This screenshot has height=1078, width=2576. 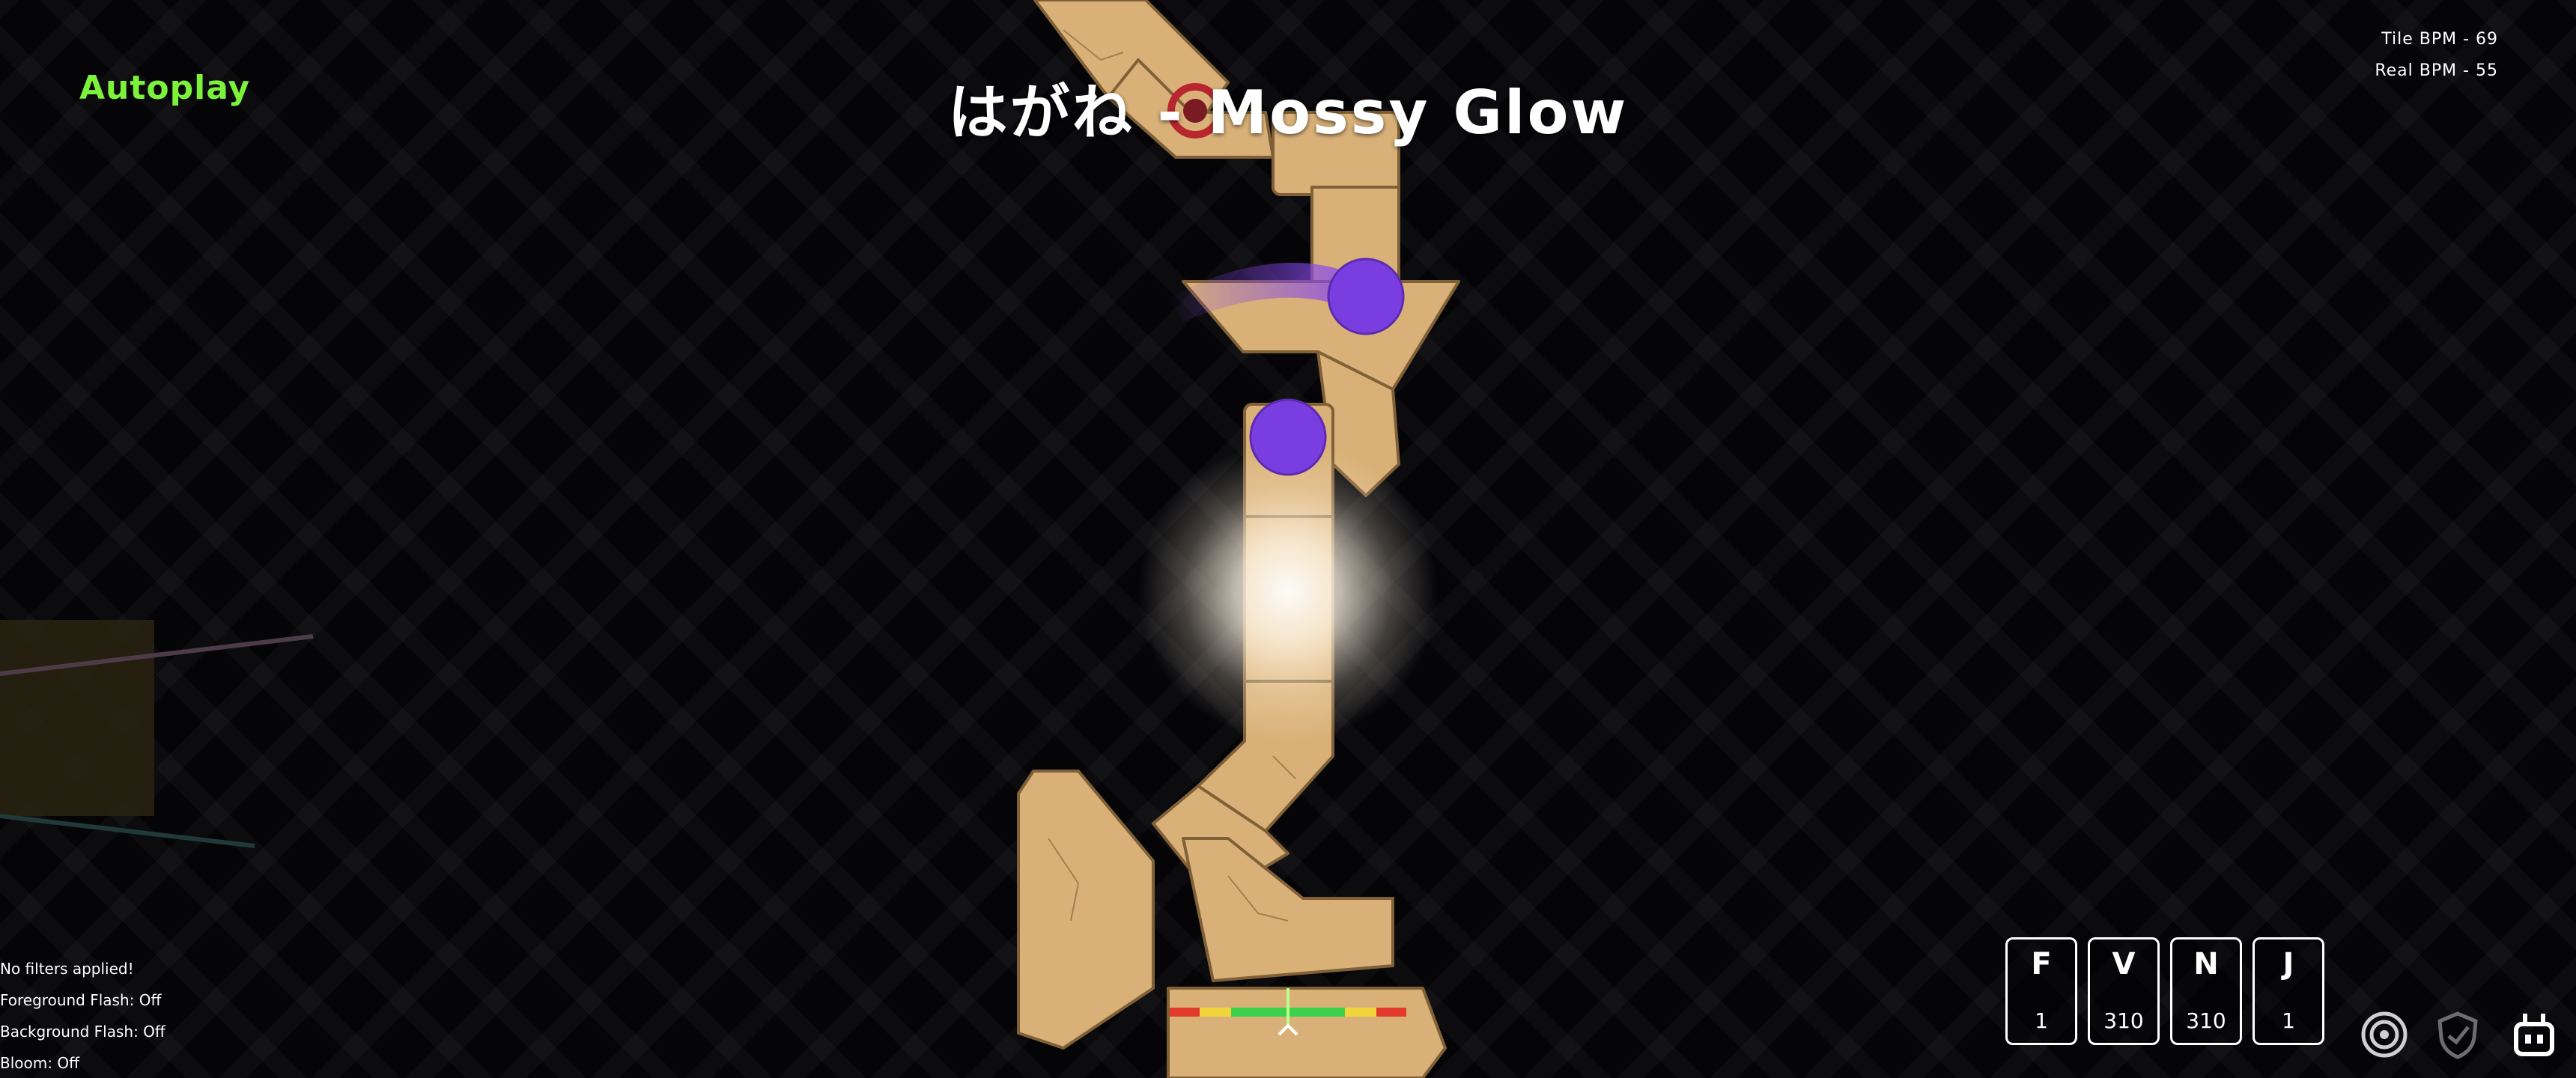 I want to click on hit-glow, so click(x=1288, y=591).